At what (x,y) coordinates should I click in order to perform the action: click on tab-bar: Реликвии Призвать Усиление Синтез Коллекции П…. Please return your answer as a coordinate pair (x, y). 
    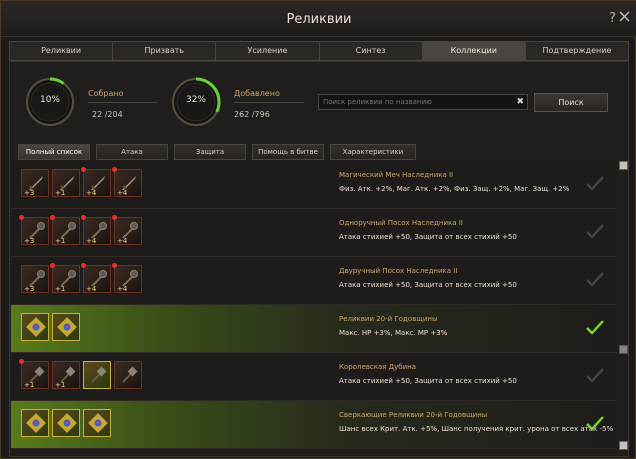
    Looking at the image, I should click on (319, 51).